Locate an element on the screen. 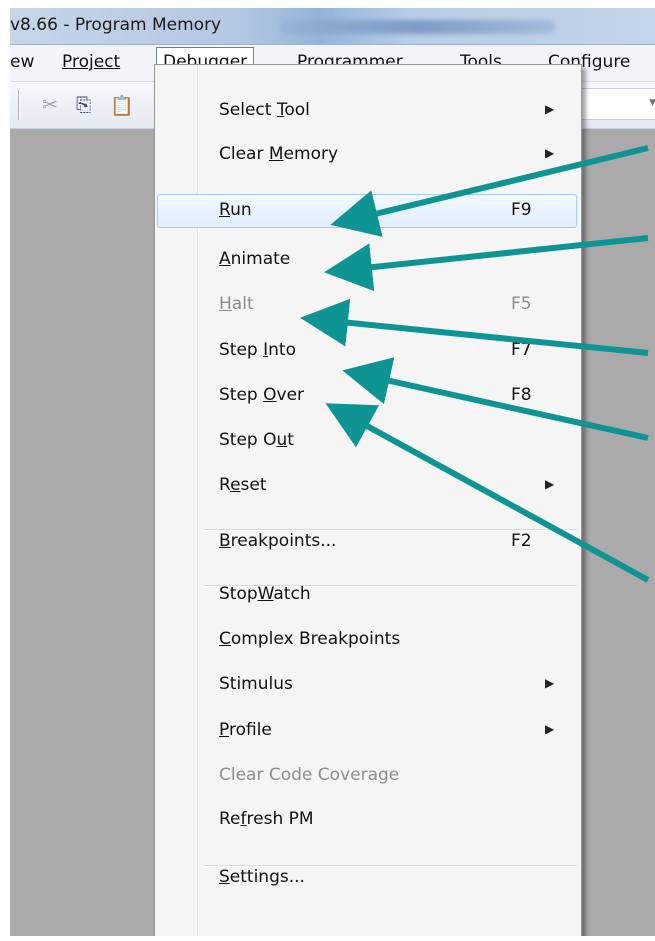  annotation-arrow-step-over is located at coordinates (487, 493).